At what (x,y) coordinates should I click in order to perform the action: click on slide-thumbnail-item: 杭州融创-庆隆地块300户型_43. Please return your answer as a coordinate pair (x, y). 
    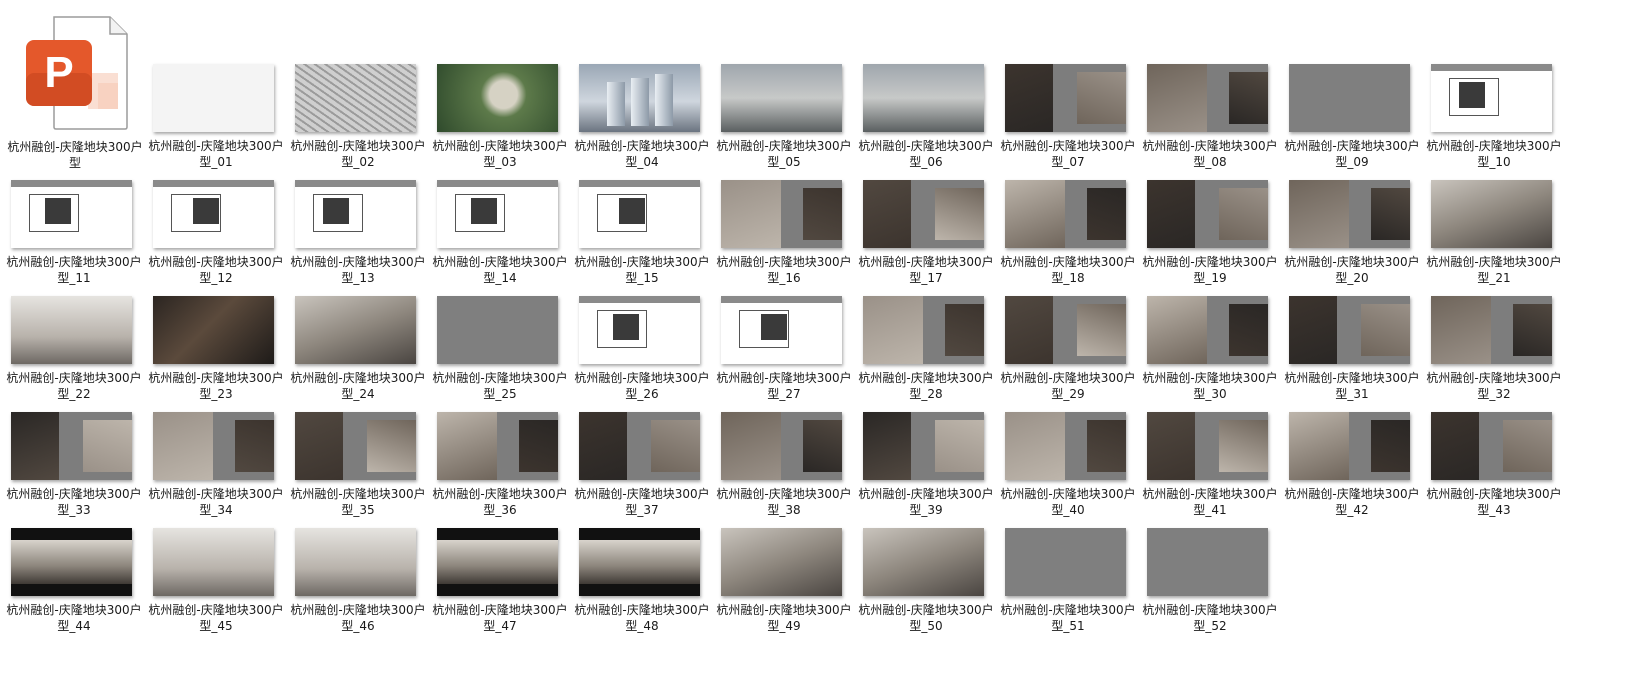
    Looking at the image, I should click on (1494, 468).